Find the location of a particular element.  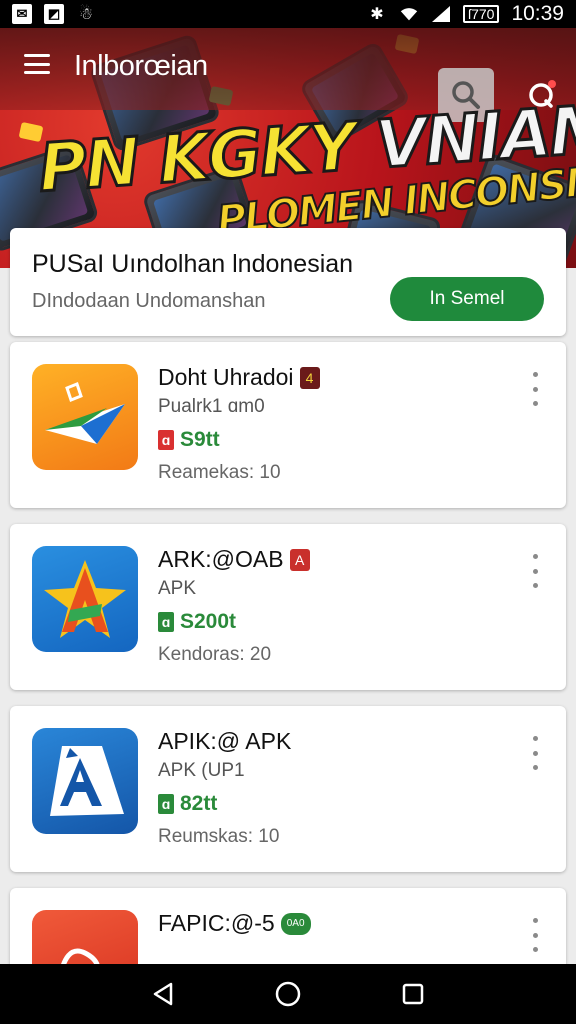

intro-title: PUSaI Uındolhan lndonesian is located at coordinates (193, 264).